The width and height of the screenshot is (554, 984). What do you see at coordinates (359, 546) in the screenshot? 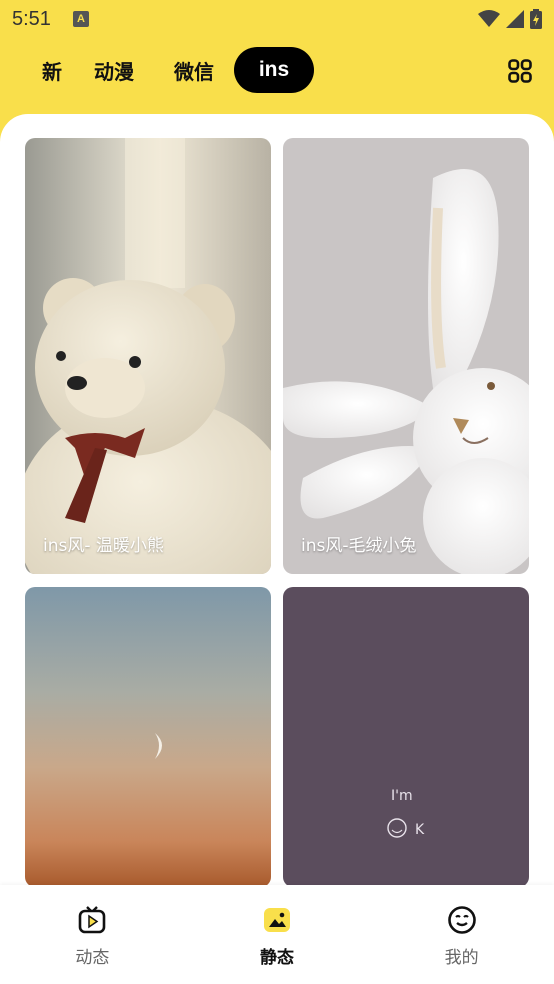
I see `card-title: ins风-毛绒小兔` at bounding box center [359, 546].